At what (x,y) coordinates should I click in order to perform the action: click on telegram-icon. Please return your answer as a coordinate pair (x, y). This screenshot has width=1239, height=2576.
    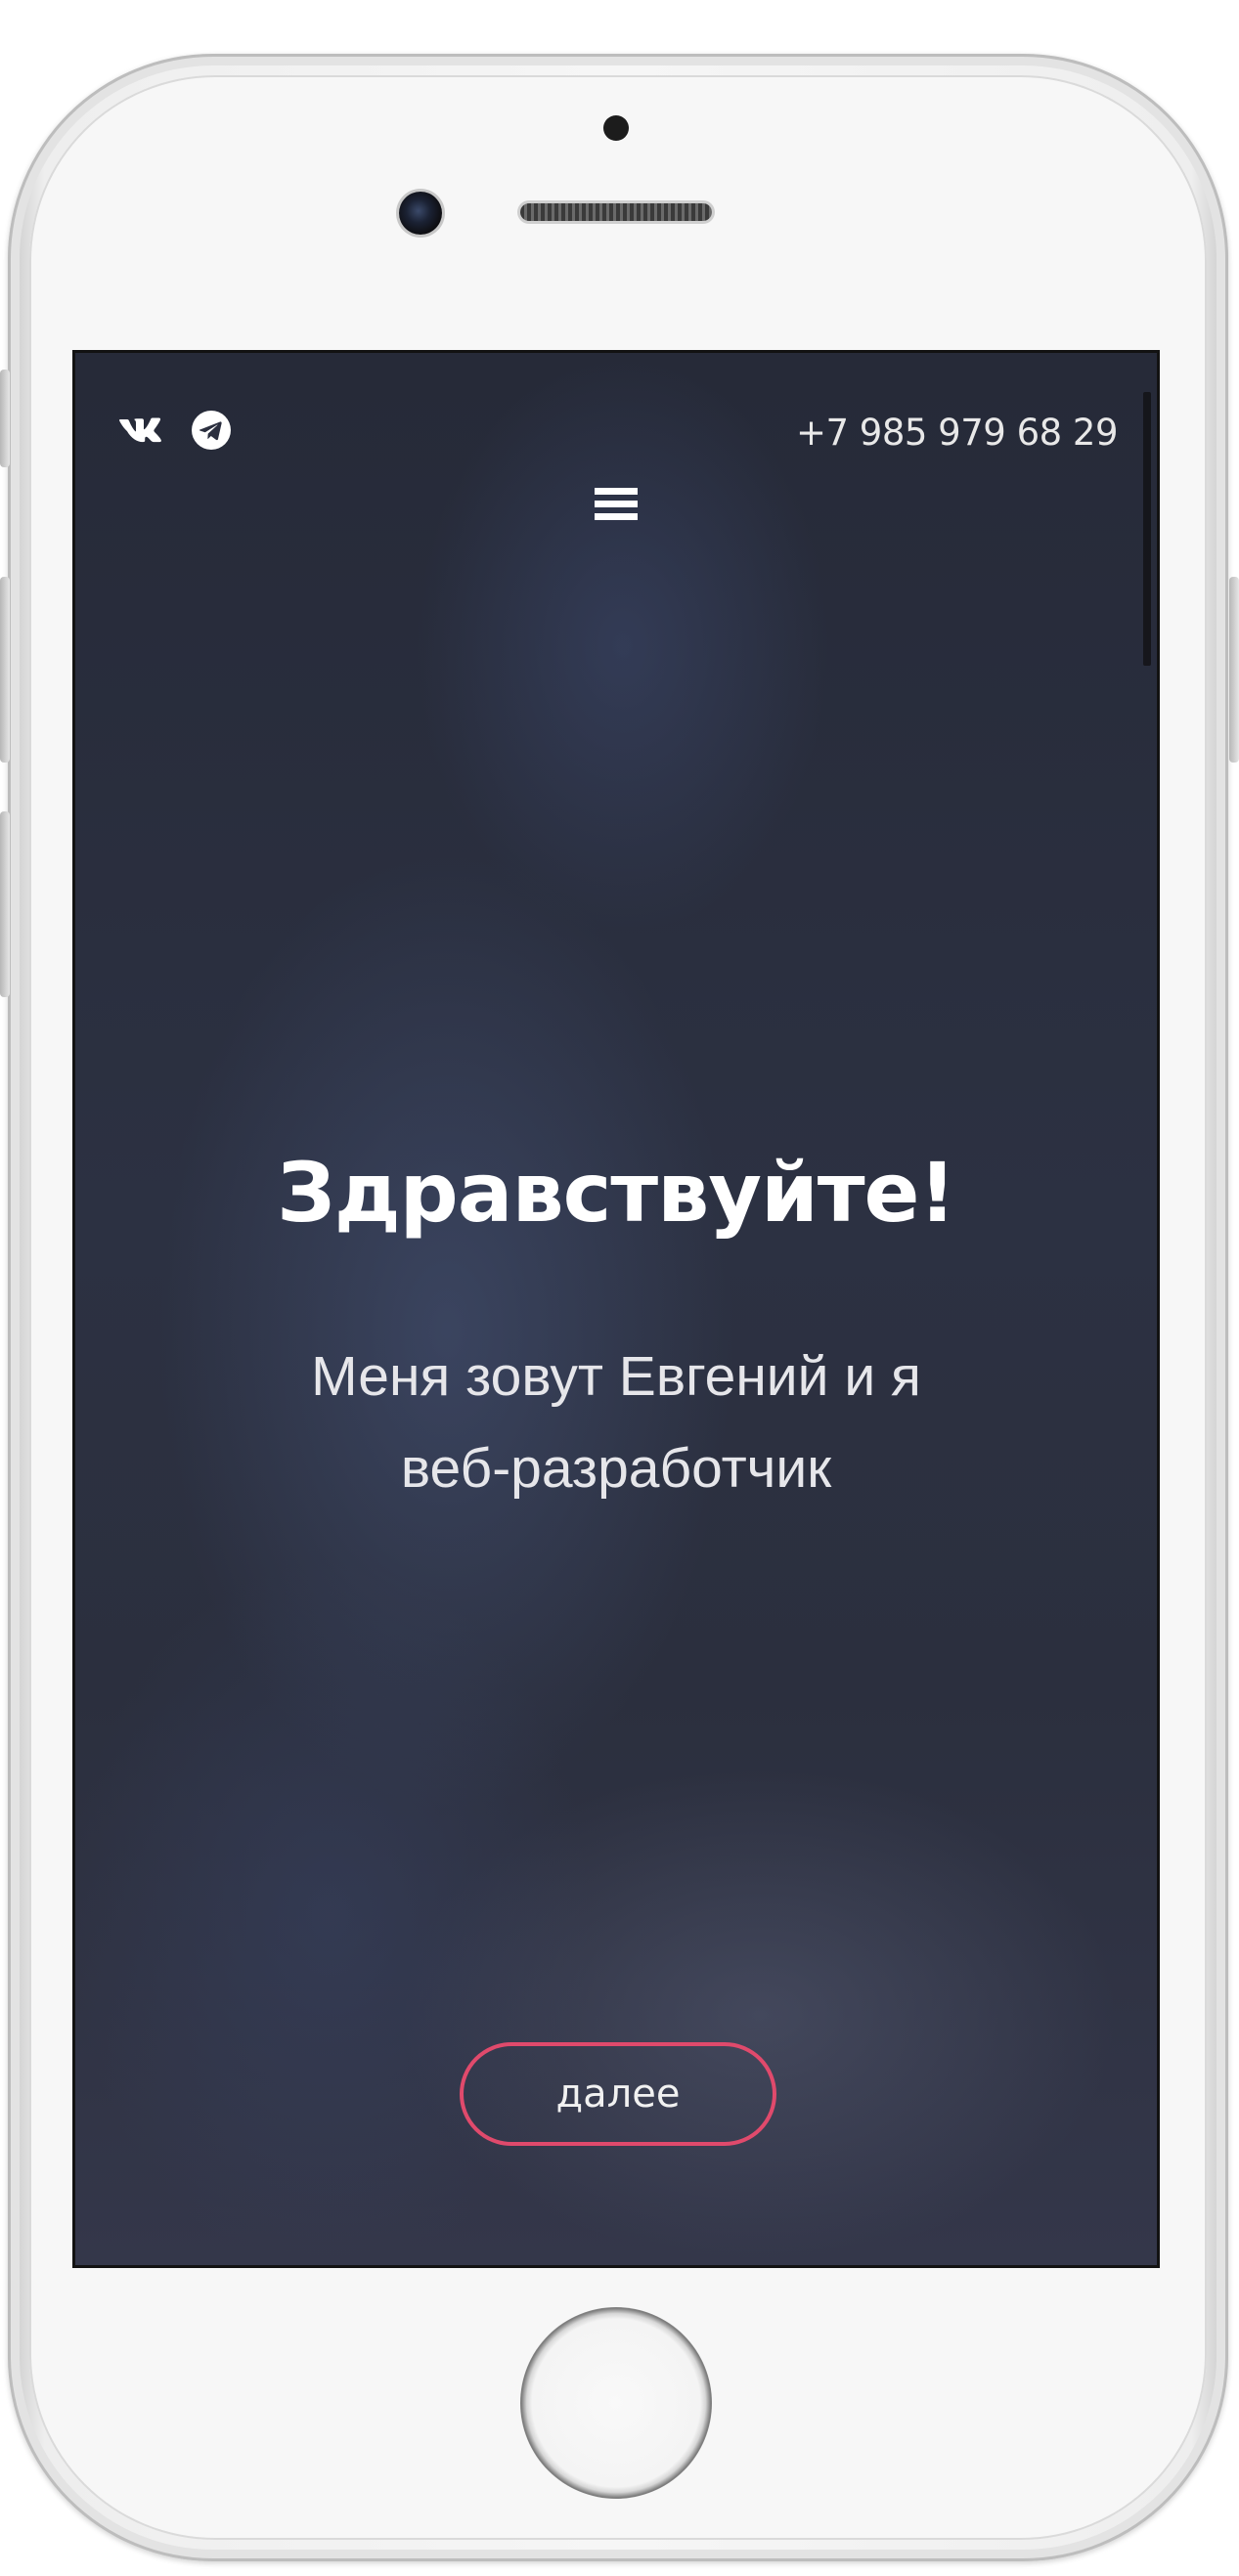
    Looking at the image, I should click on (211, 430).